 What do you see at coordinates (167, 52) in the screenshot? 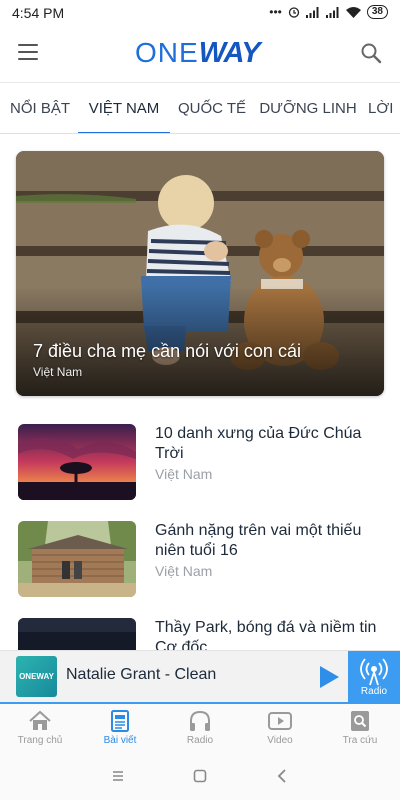
I see `logo-text-one: ONE` at bounding box center [167, 52].